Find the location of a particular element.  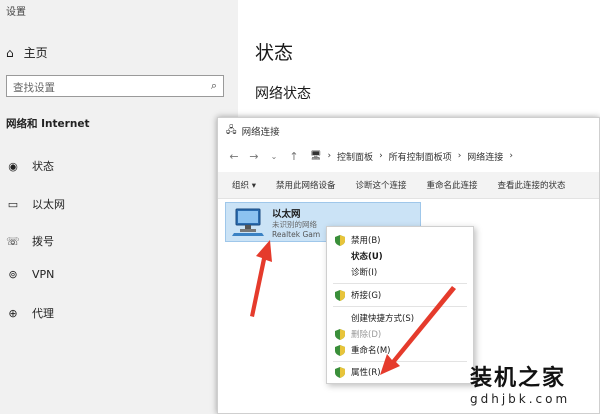

annotation-arrows is located at coordinates (353, 307).